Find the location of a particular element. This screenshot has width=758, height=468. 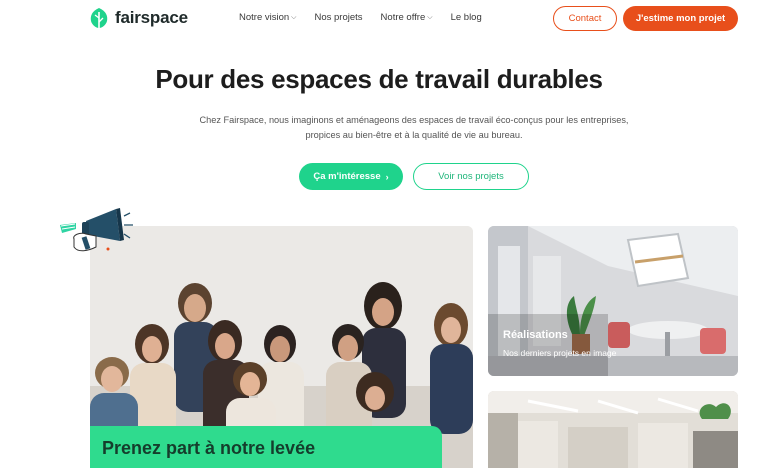

menu-item-label: Le blog is located at coordinates (466, 17).